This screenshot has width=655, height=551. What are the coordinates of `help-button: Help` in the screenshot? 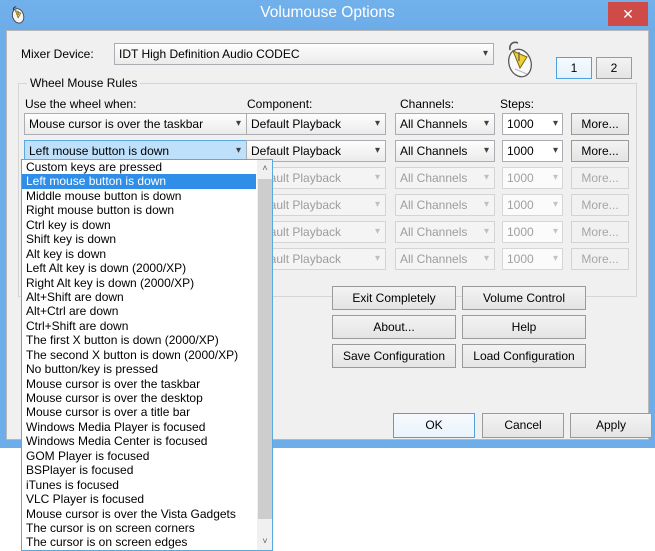 It's located at (524, 327).